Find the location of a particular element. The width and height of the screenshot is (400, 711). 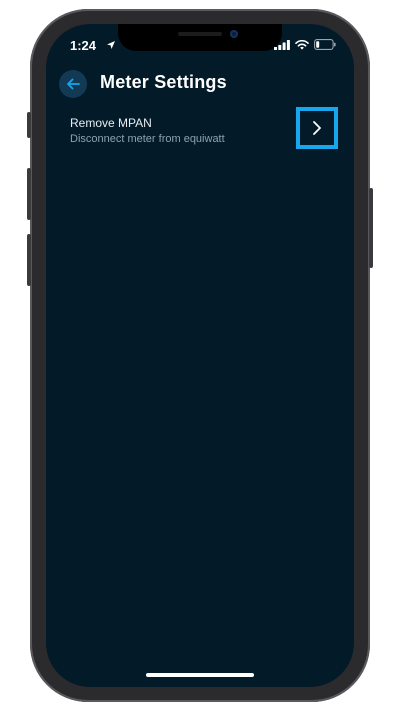

chevron-right-icon is located at coordinates (317, 128).